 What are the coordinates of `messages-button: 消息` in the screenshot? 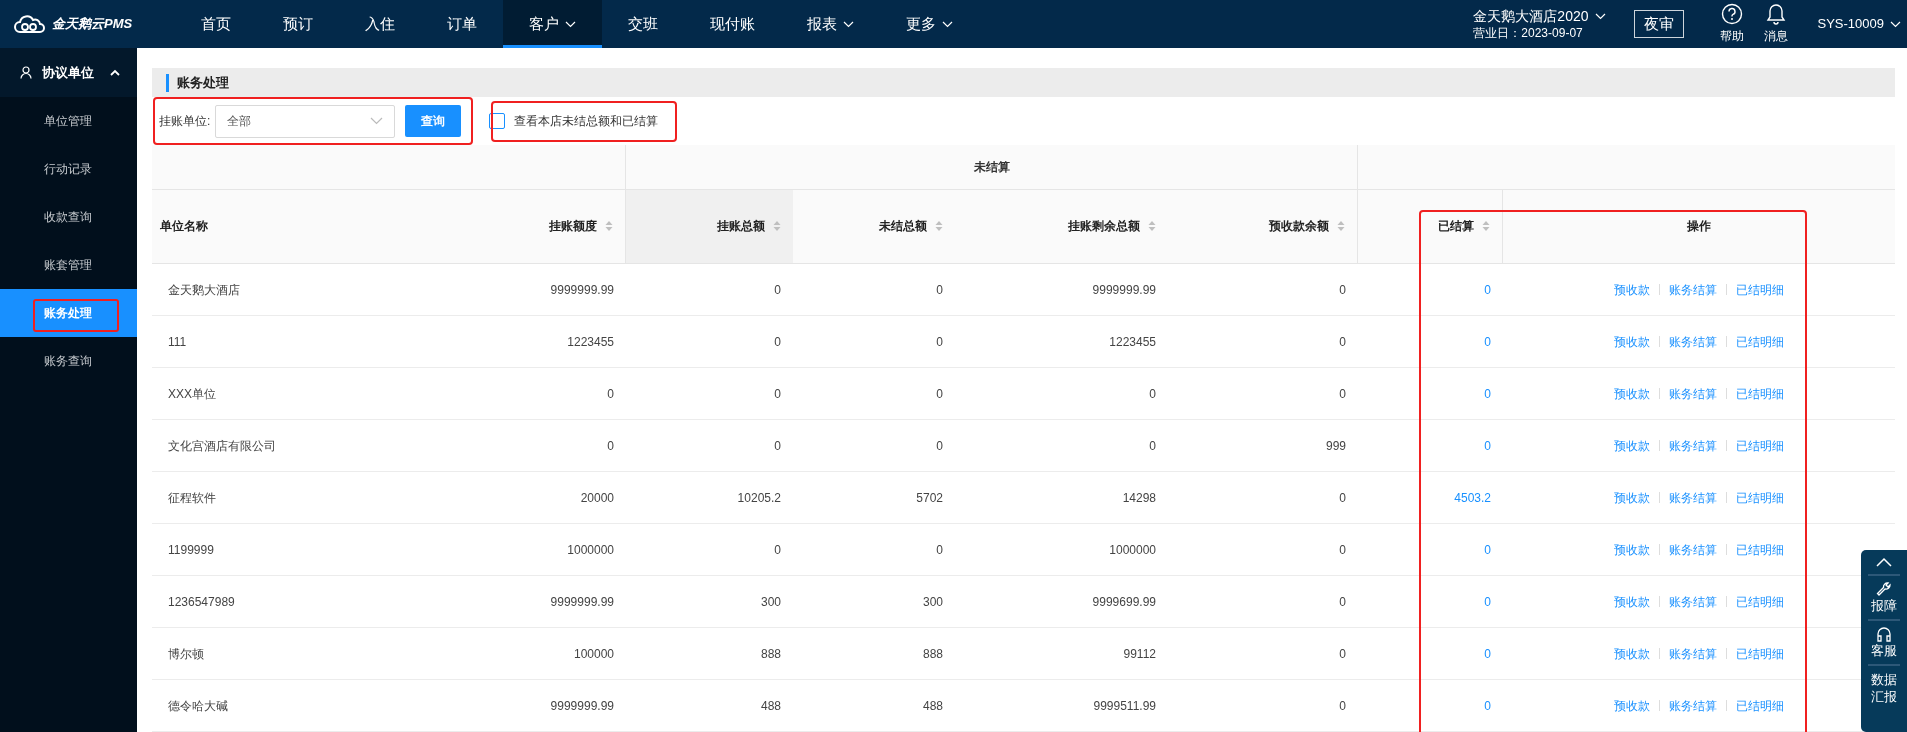 It's located at (1775, 24).